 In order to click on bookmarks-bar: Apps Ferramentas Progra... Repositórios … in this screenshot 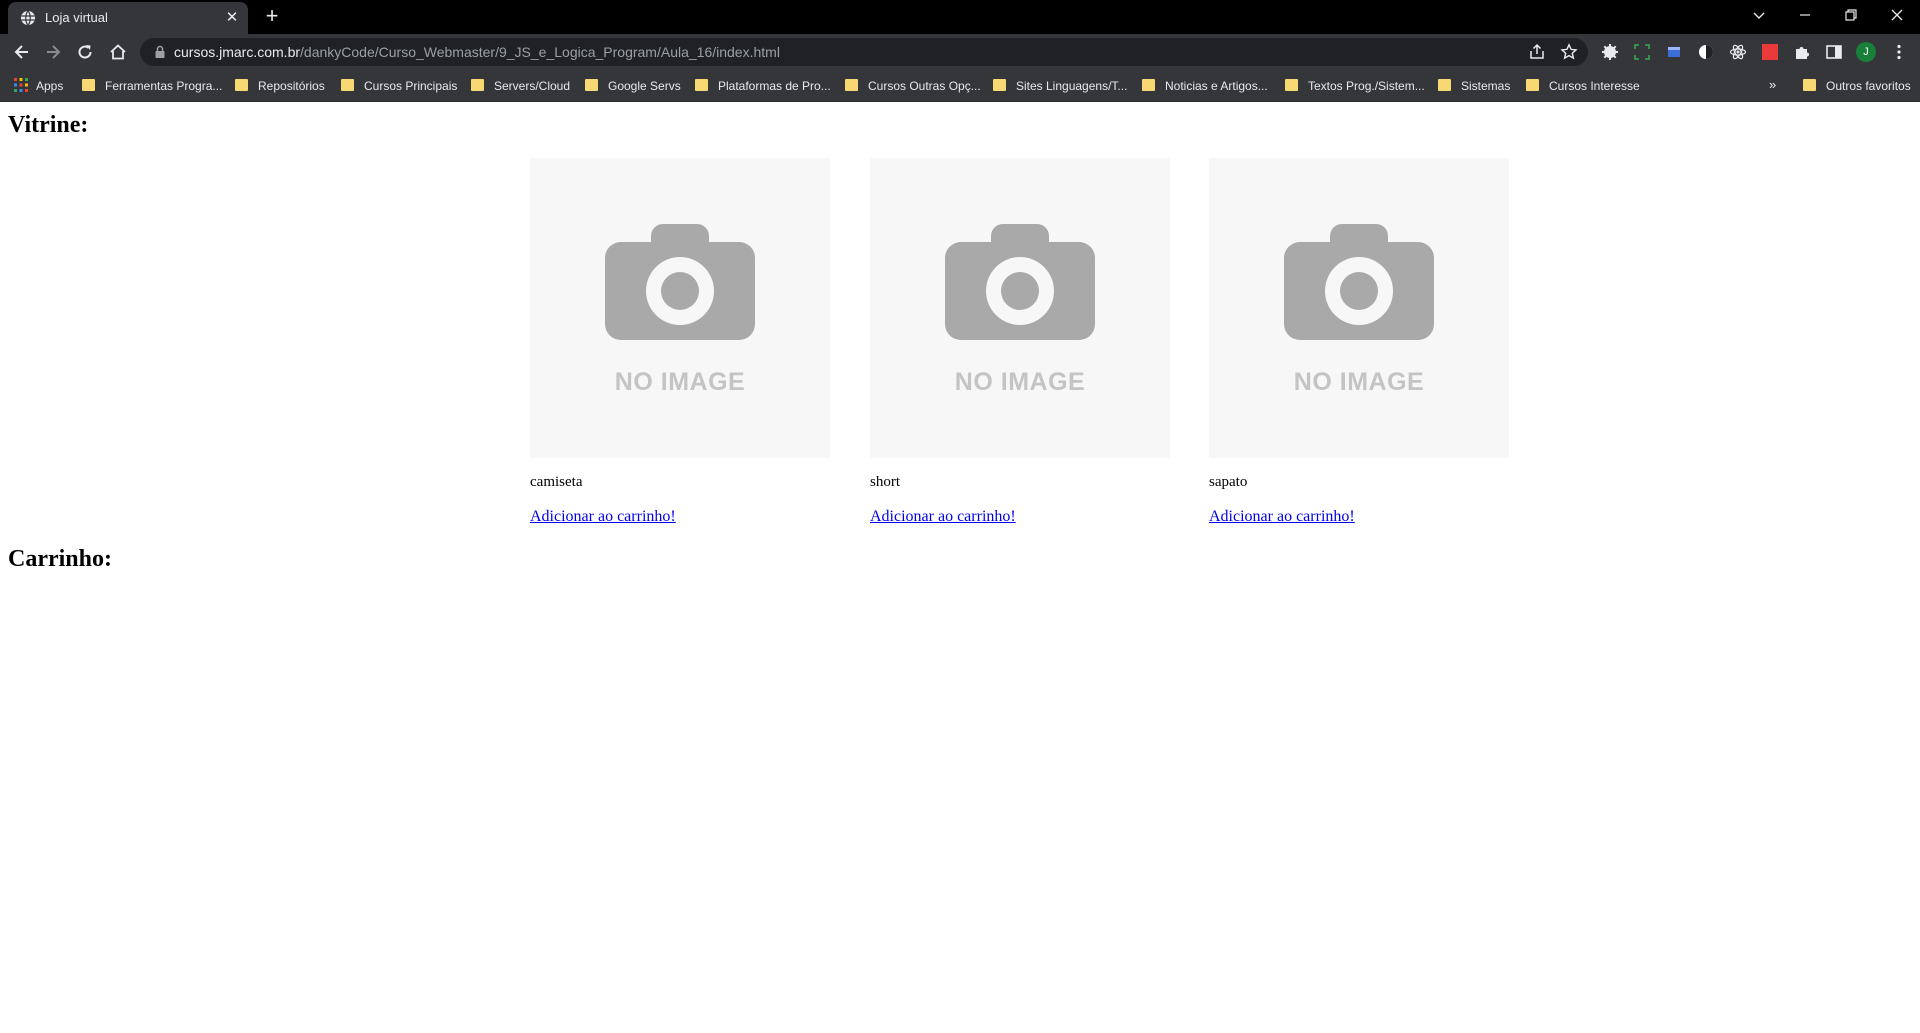, I will do `click(960, 86)`.